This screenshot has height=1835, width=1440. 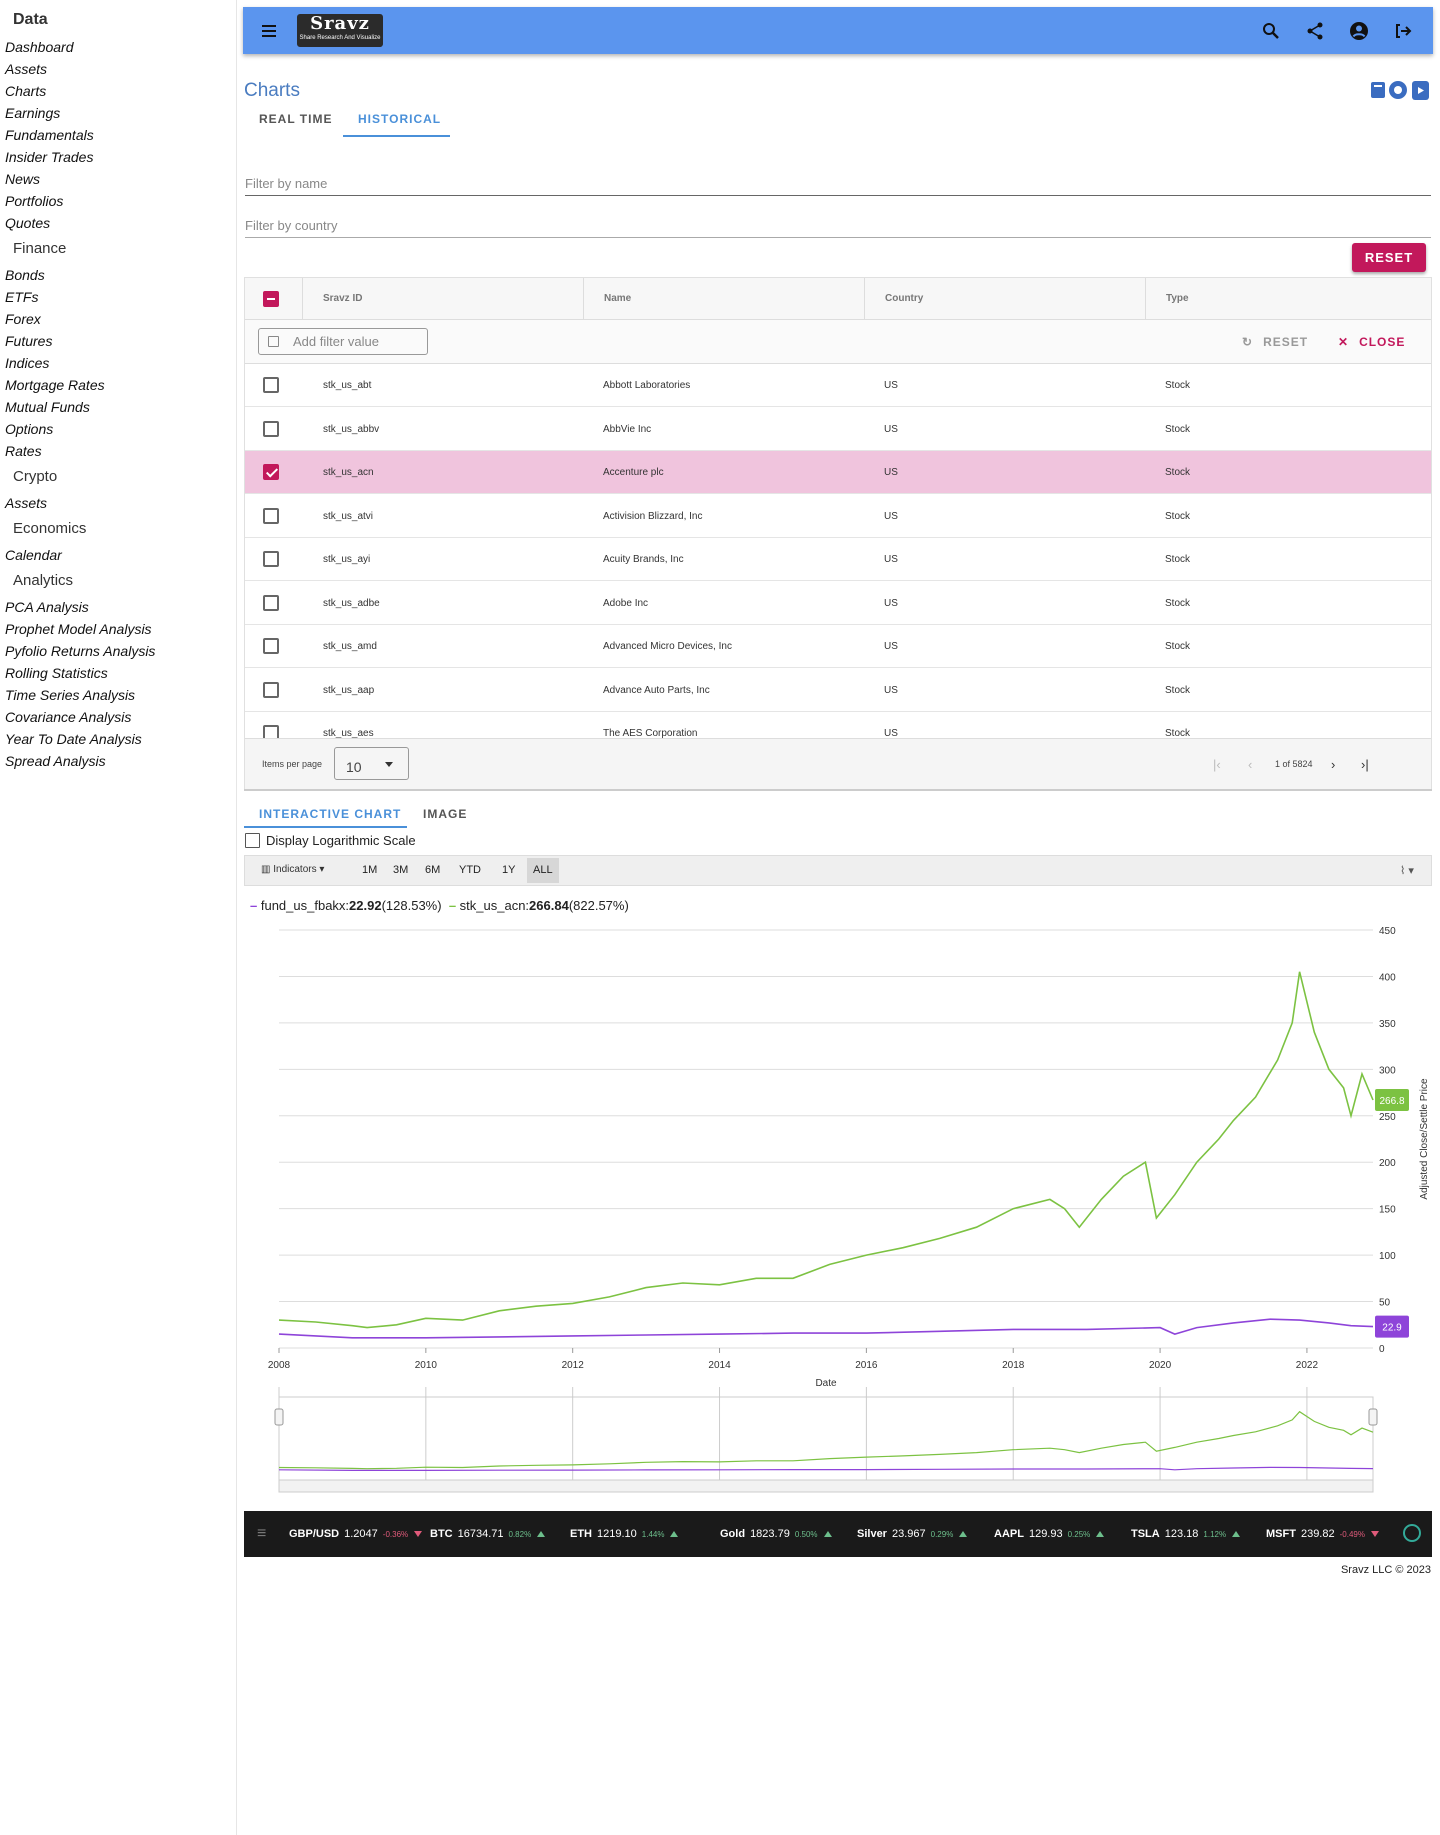 What do you see at coordinates (838, 559) in the screenshot?
I see `table-row: stk_us_ayi Acuity Brands, Inc US Stock` at bounding box center [838, 559].